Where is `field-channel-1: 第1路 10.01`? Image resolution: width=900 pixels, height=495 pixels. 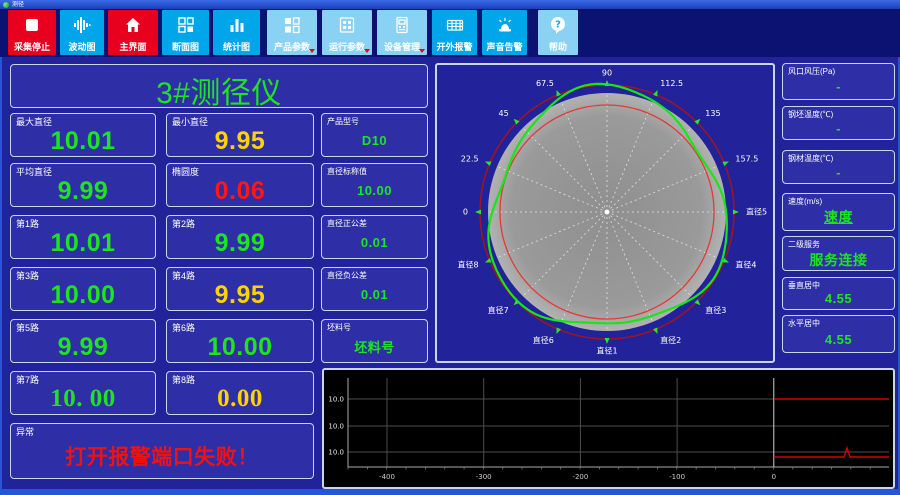
field-channel-1: 第1路 10.01 is located at coordinates (83, 237).